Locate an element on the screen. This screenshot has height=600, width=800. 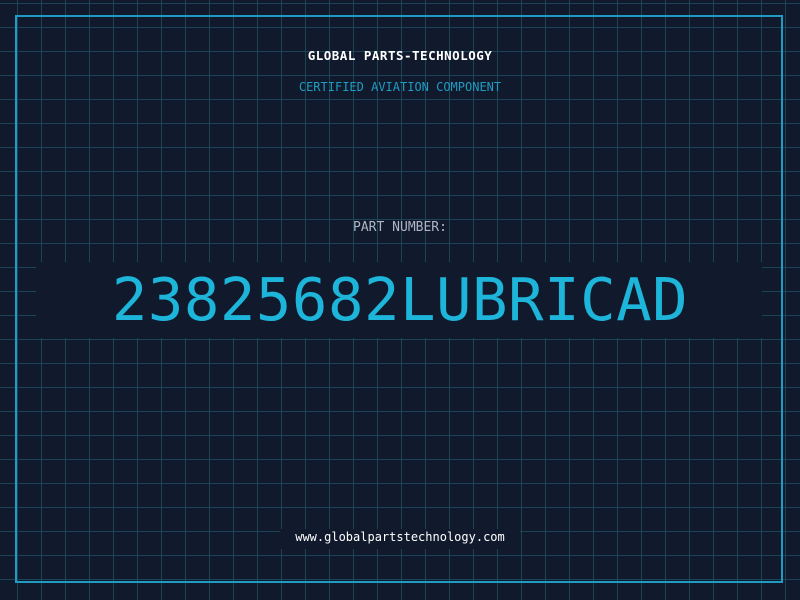
certification-subtitle: CERTIFIED AVIATION COMPONENT is located at coordinates (400, 87).